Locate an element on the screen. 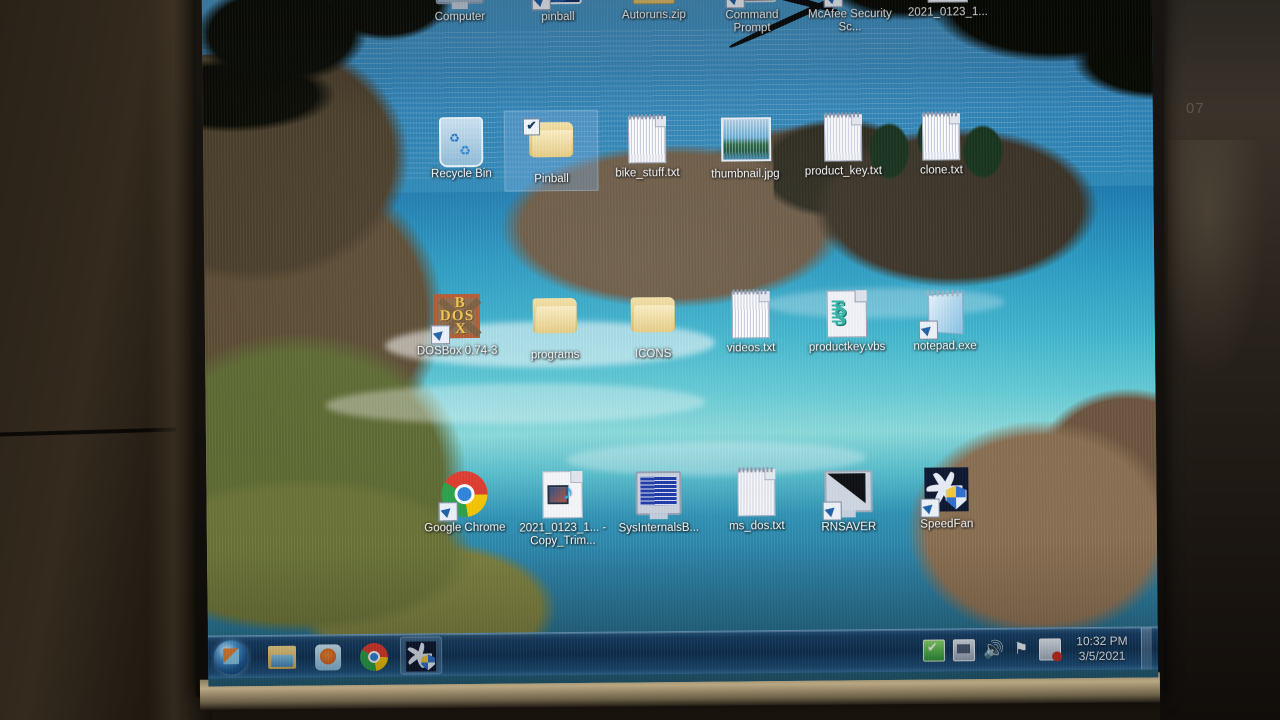  desktop-icon-notepad-exe: notepad.exe is located at coordinates (945, 320).